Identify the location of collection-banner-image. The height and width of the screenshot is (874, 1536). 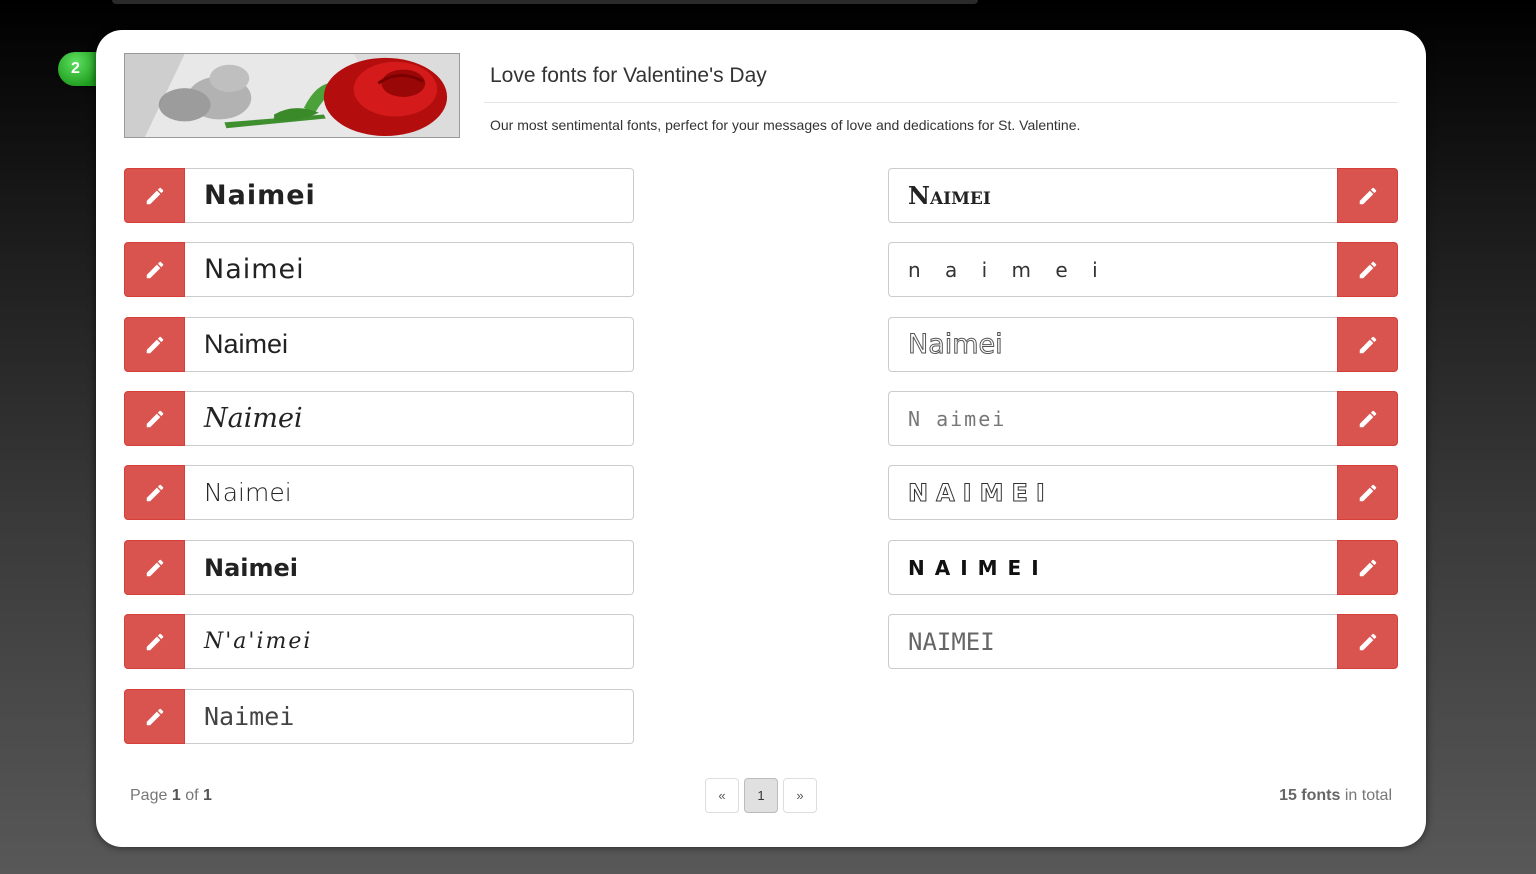
(292, 95).